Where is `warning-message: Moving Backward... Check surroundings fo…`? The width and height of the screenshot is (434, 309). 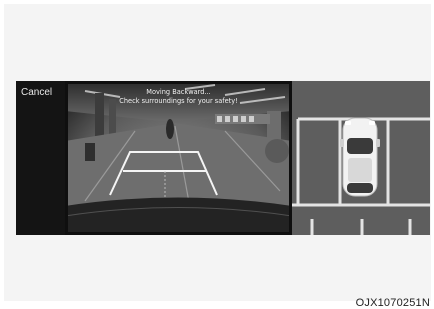
warning-message: Moving Backward... Check surroundings fo… is located at coordinates (178, 97).